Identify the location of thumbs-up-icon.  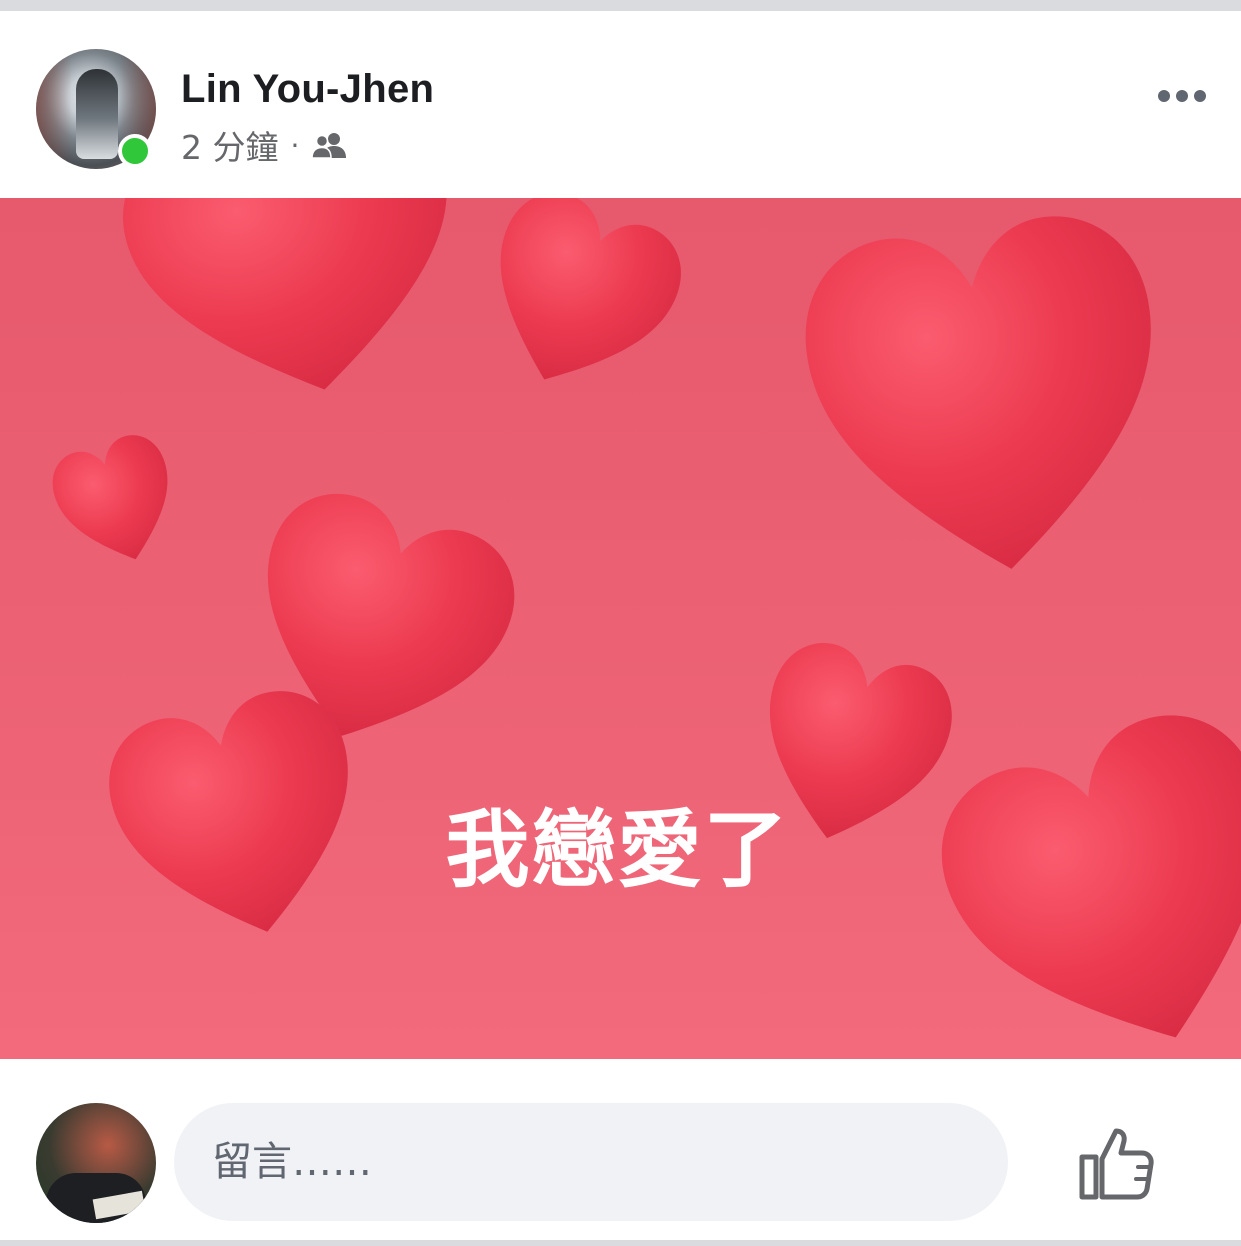
(1116, 1163).